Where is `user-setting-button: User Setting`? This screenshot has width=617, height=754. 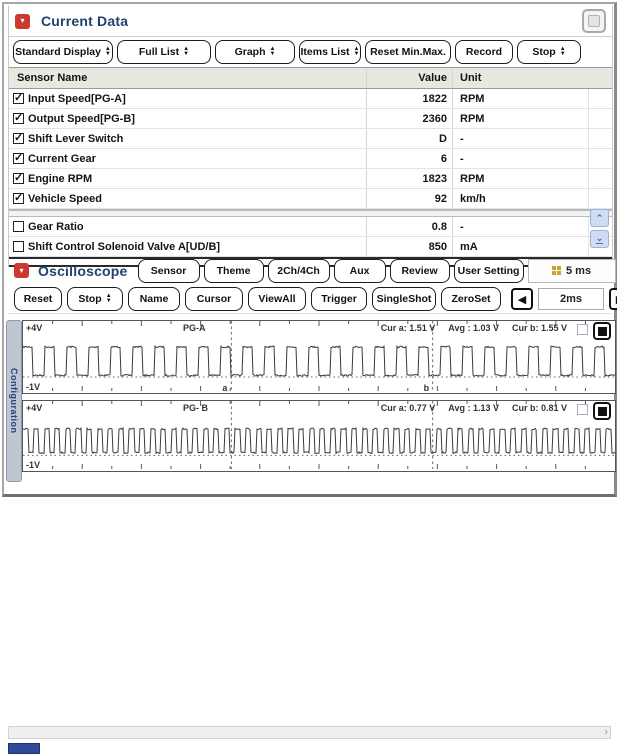
user-setting-button: User Setting is located at coordinates (488, 270).